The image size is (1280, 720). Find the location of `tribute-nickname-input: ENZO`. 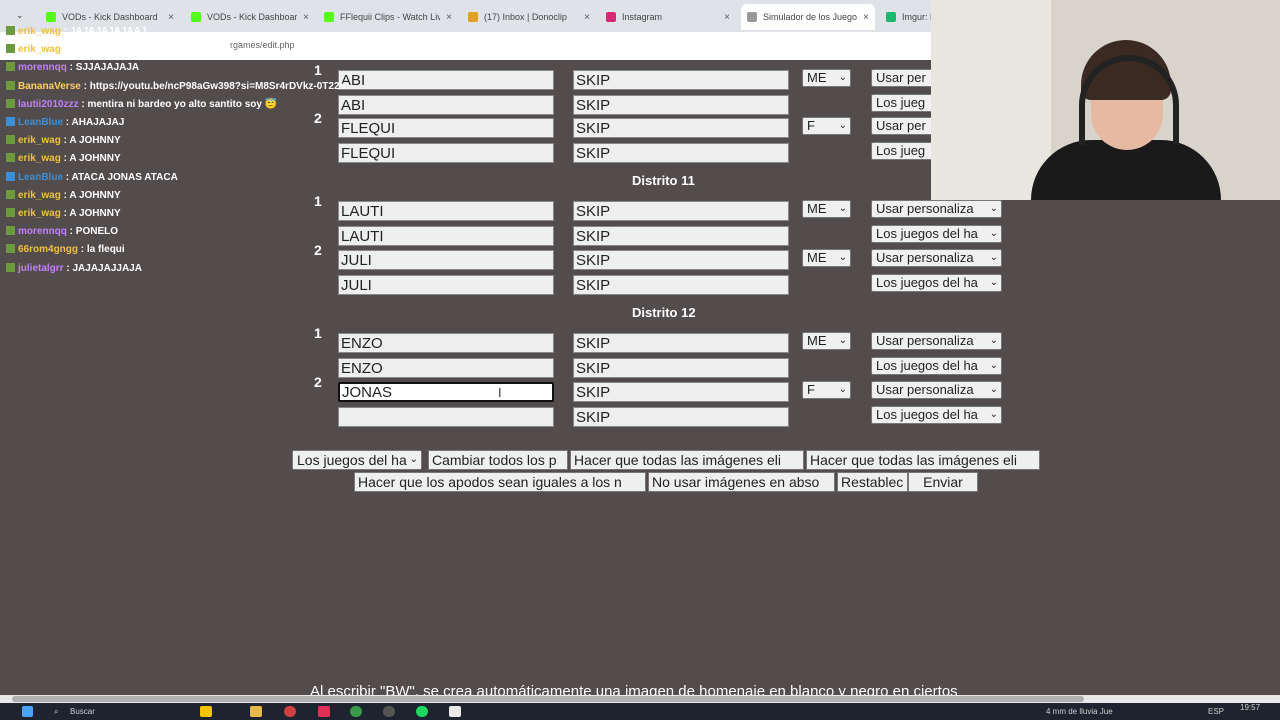

tribute-nickname-input: ENZO is located at coordinates (446, 367).